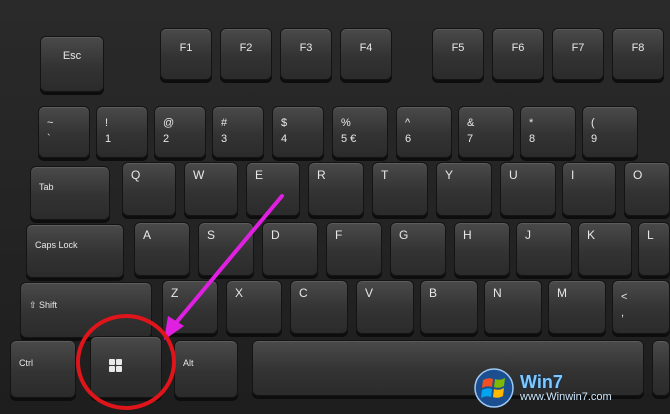 The height and width of the screenshot is (414, 670). What do you see at coordinates (224, 267) in the screenshot?
I see `arrow-annotation` at bounding box center [224, 267].